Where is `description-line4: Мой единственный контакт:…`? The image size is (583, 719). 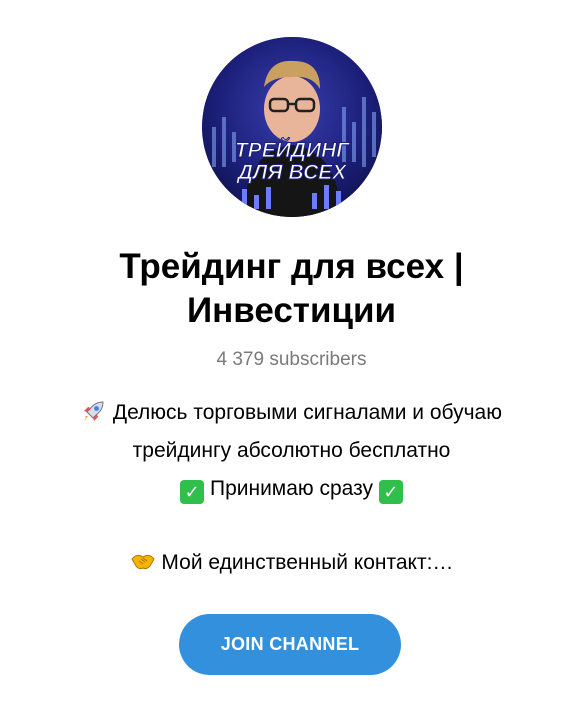
description-line4: Мой единственный контакт:… is located at coordinates (291, 563).